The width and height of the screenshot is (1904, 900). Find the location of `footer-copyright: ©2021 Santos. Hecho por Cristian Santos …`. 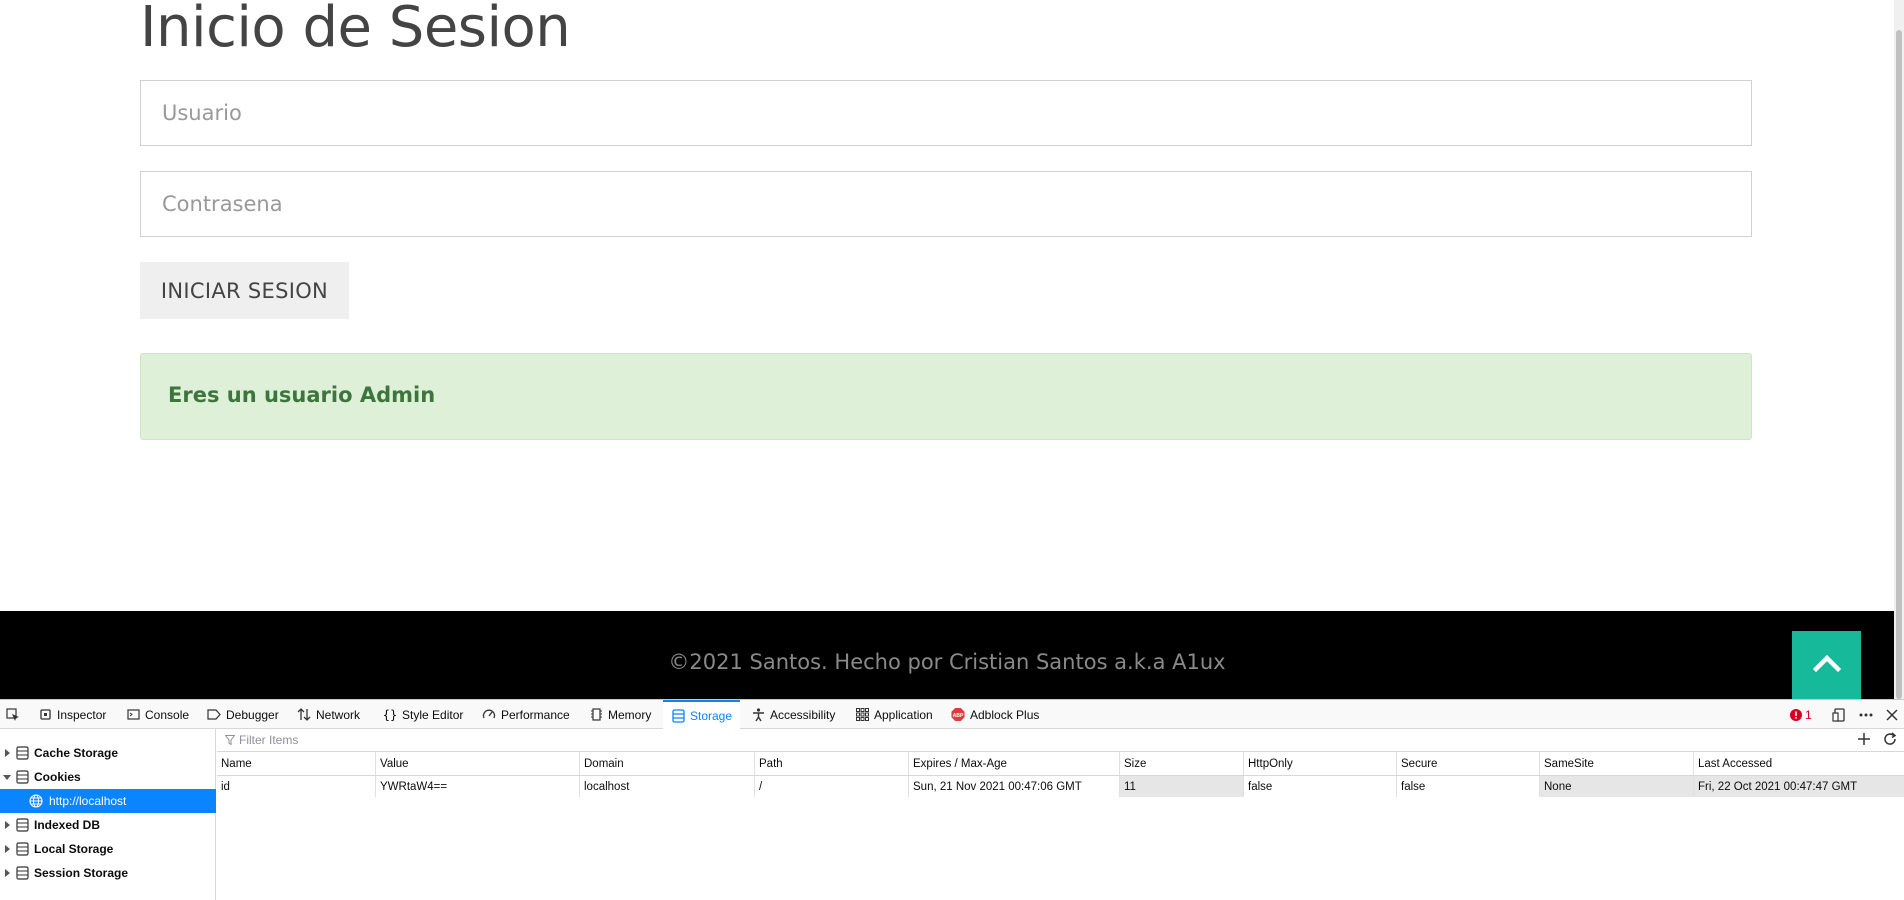

footer-copyright: ©2021 Santos. Hecho por Cristian Santos … is located at coordinates (947, 662).